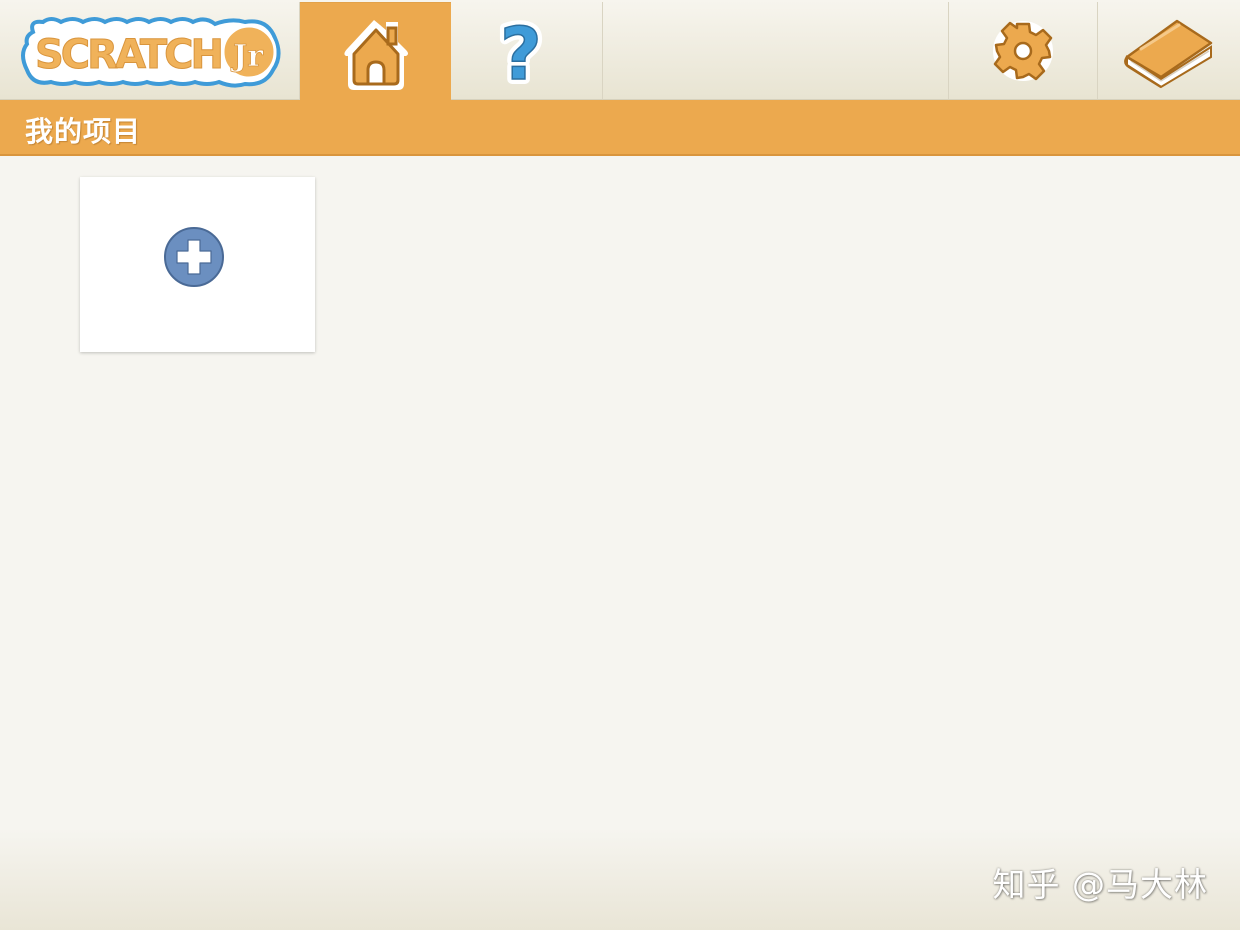  I want to click on section-header: 我的项目, so click(620, 128).